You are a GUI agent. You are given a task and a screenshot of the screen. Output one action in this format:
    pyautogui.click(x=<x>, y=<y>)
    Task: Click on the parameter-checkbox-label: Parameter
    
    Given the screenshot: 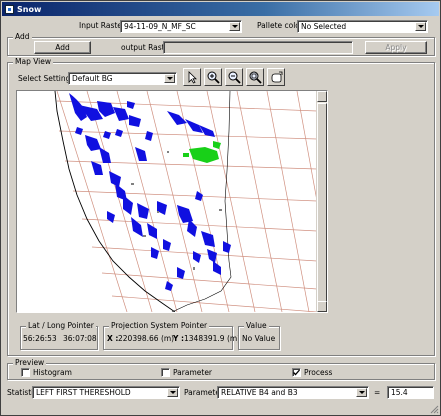 What is the action you would take?
    pyautogui.click(x=193, y=372)
    